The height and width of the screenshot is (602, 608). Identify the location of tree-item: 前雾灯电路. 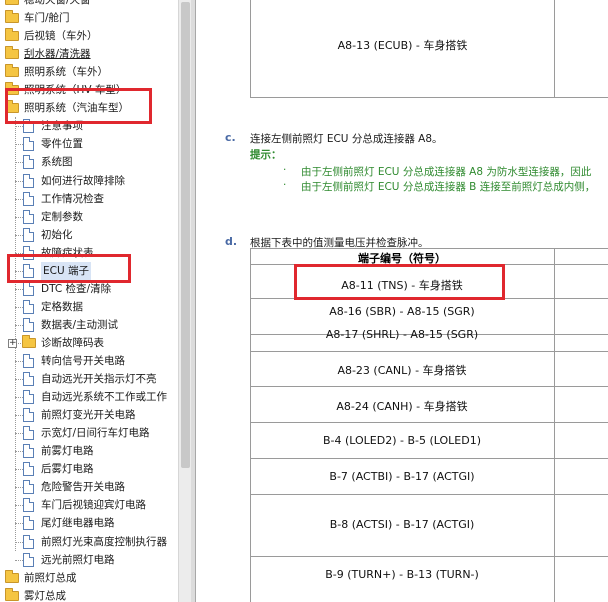
(89, 451).